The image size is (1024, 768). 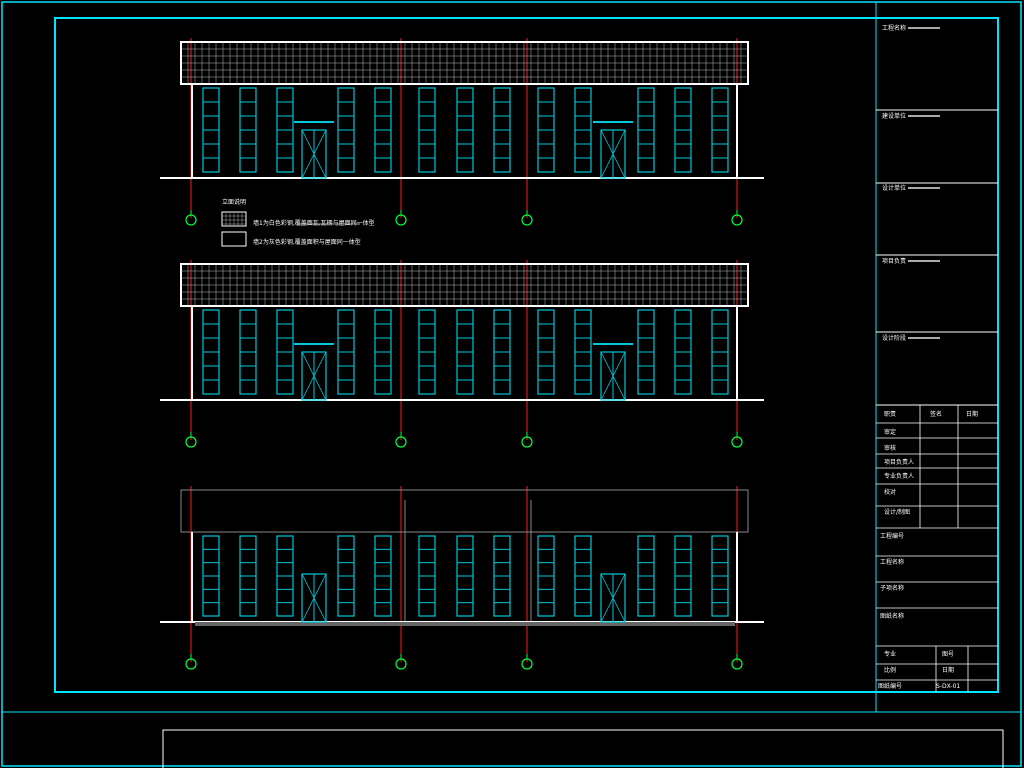 What do you see at coordinates (894, 116) in the screenshot?
I see `tb-field-client: 建设单位` at bounding box center [894, 116].